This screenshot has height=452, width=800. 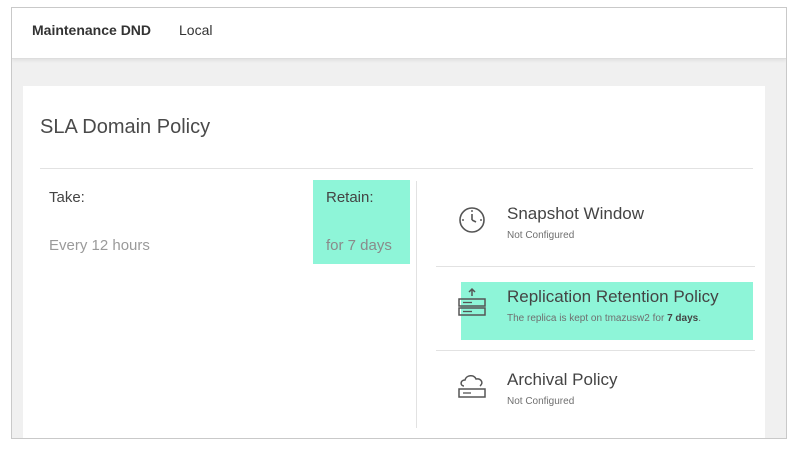 What do you see at coordinates (350, 197) in the screenshot?
I see `retain-label: Retain:` at bounding box center [350, 197].